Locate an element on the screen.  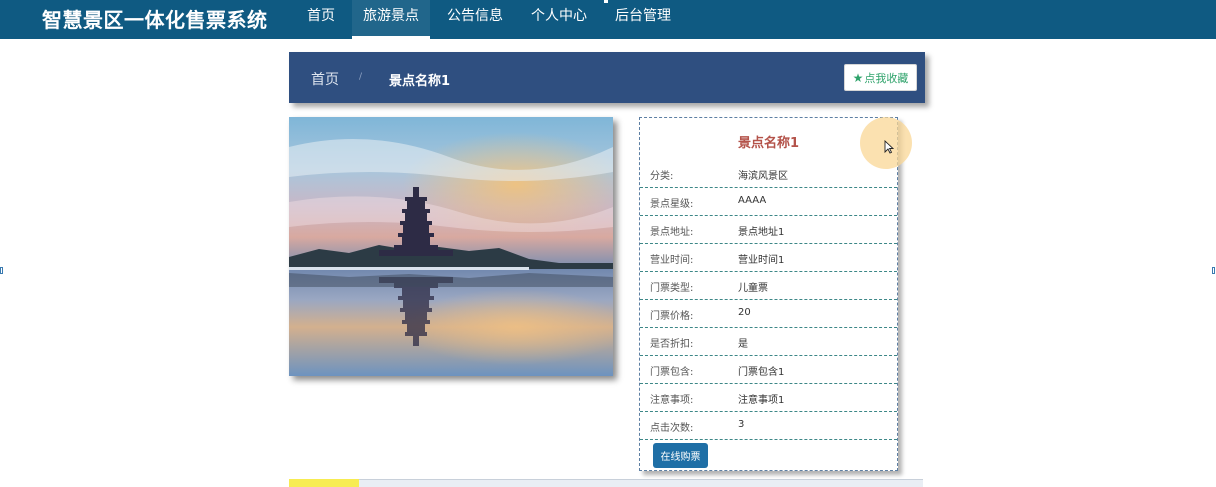
detail-row-notes: 注意事项: 注意事项1 is located at coordinates (768, 398).